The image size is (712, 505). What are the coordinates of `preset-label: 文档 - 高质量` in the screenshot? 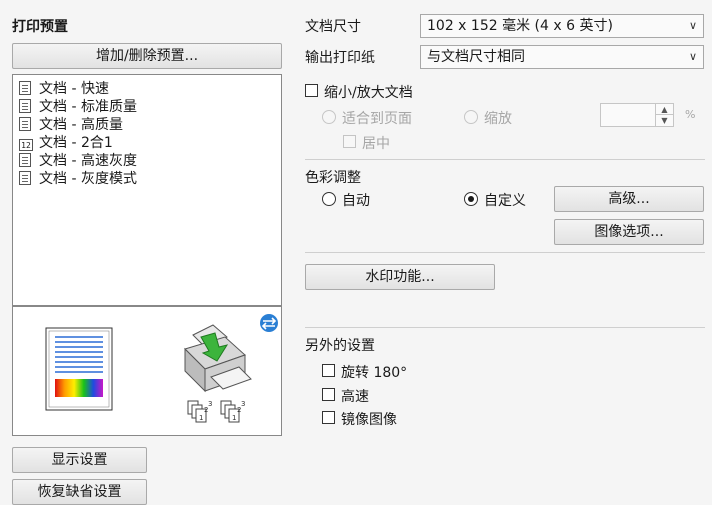 It's located at (81, 125).